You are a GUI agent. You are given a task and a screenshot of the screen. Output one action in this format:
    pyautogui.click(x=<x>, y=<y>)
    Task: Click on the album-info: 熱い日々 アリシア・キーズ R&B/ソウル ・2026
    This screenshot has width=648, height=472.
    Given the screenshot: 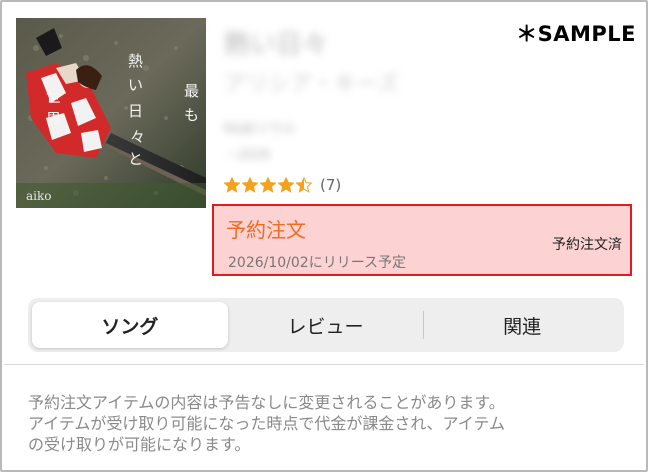 What is the action you would take?
    pyautogui.click(x=374, y=97)
    